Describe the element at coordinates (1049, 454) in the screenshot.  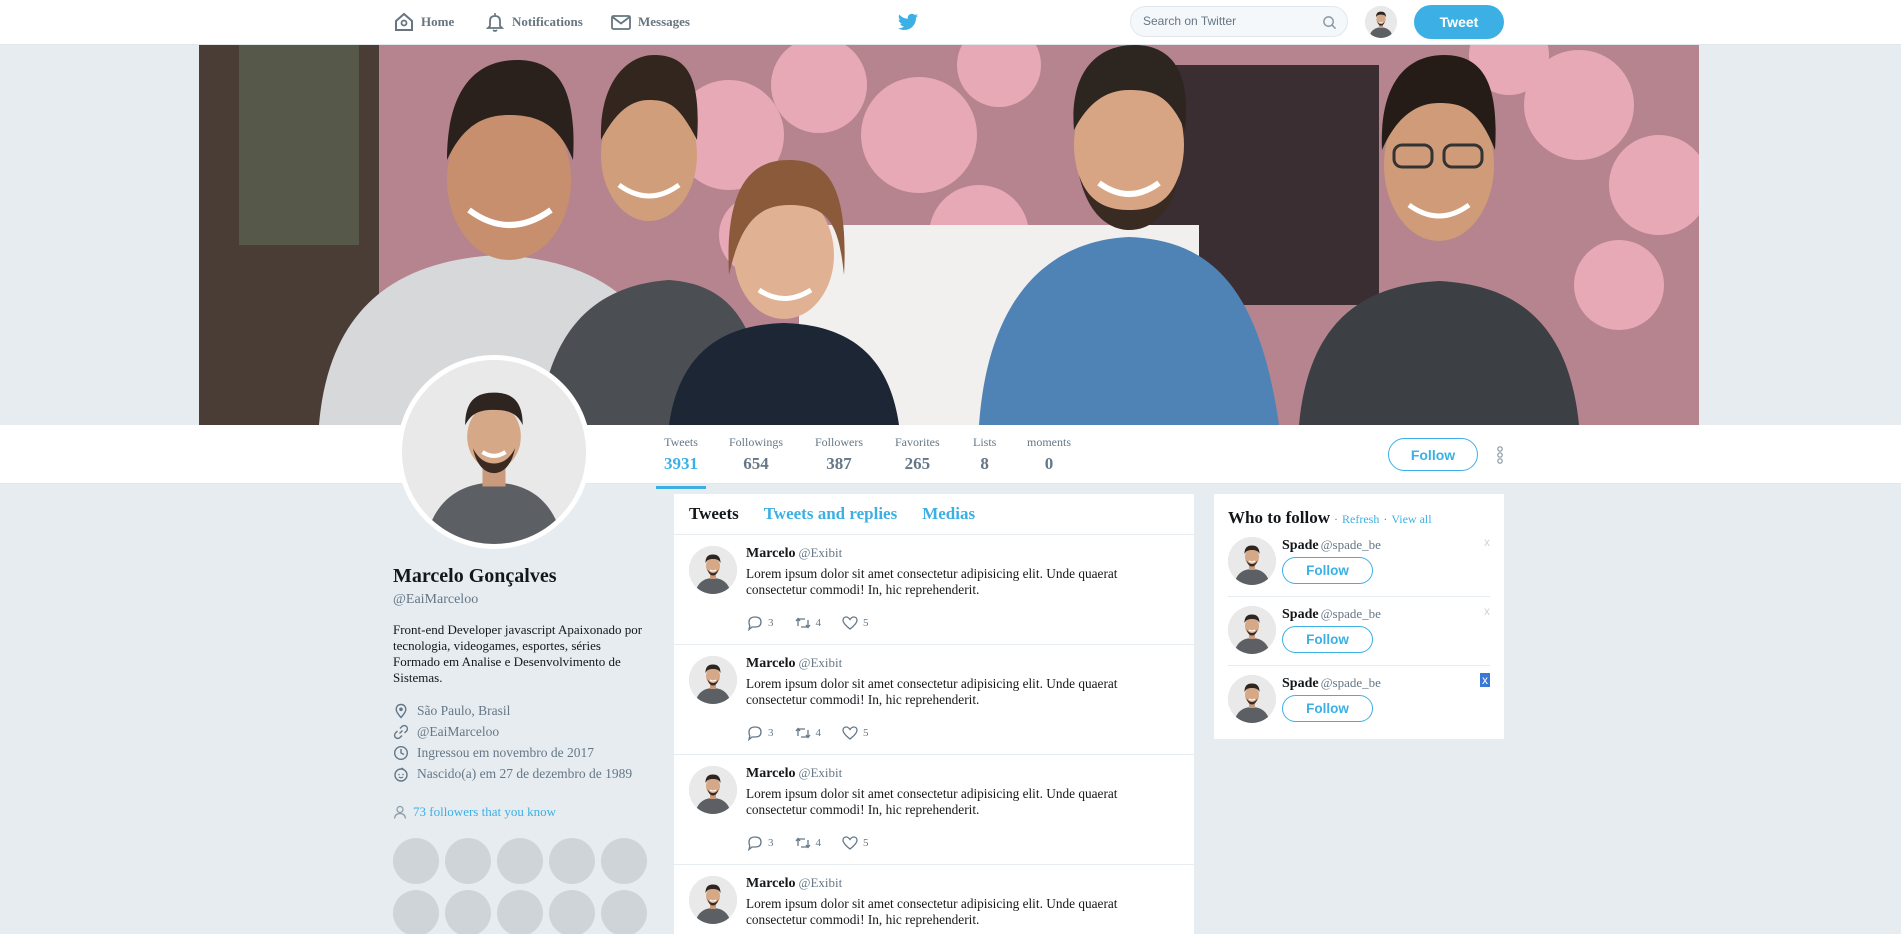
I see `stat-moments: moments 0` at that location.